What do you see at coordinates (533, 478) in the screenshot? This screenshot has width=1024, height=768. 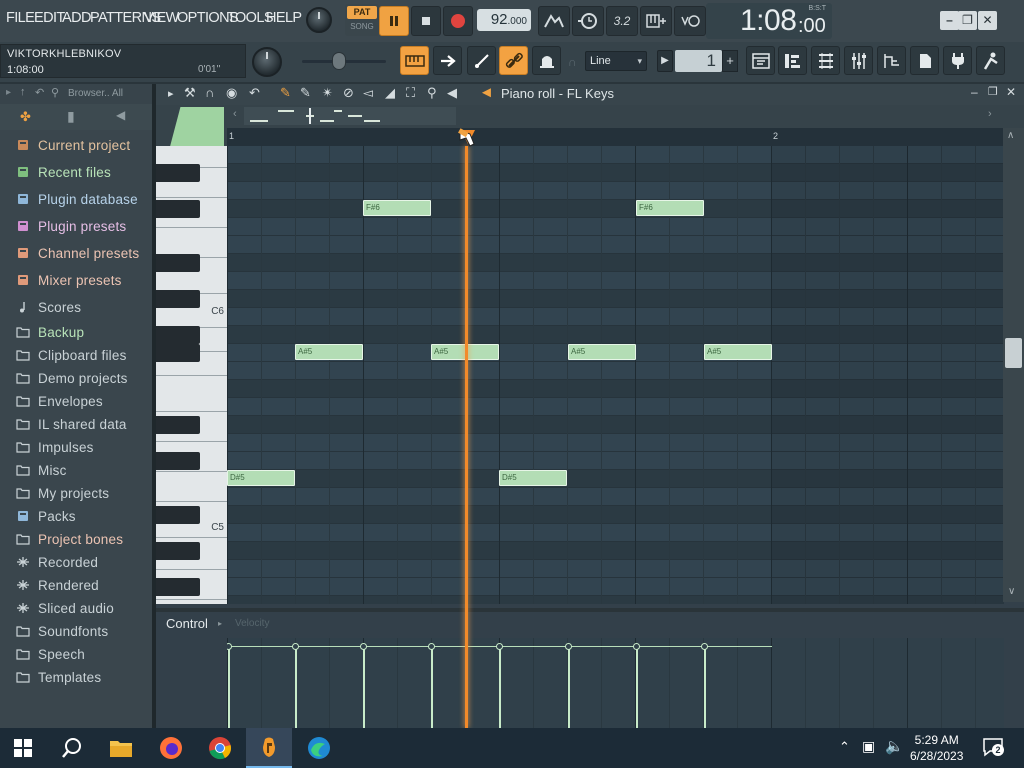 I see `note: D#5` at bounding box center [533, 478].